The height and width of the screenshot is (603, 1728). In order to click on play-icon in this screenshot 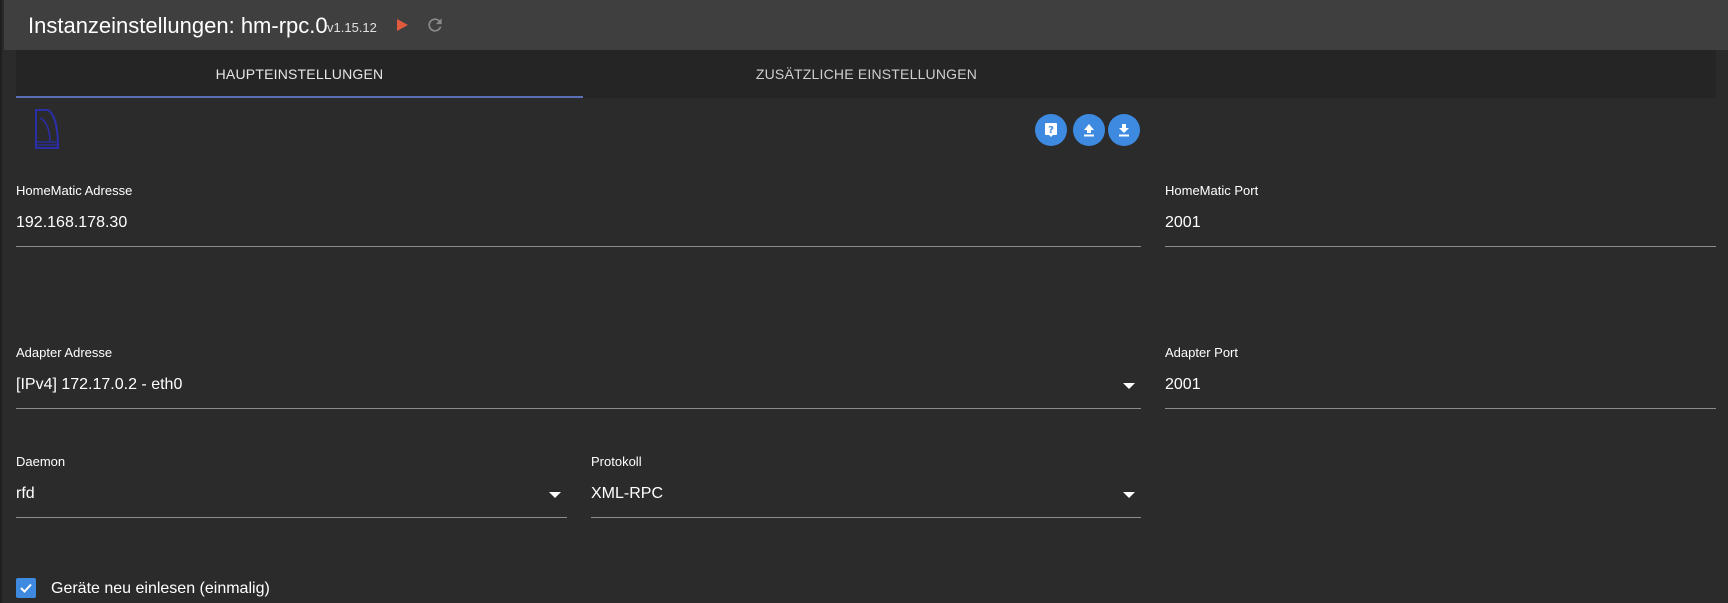, I will do `click(402, 25)`.